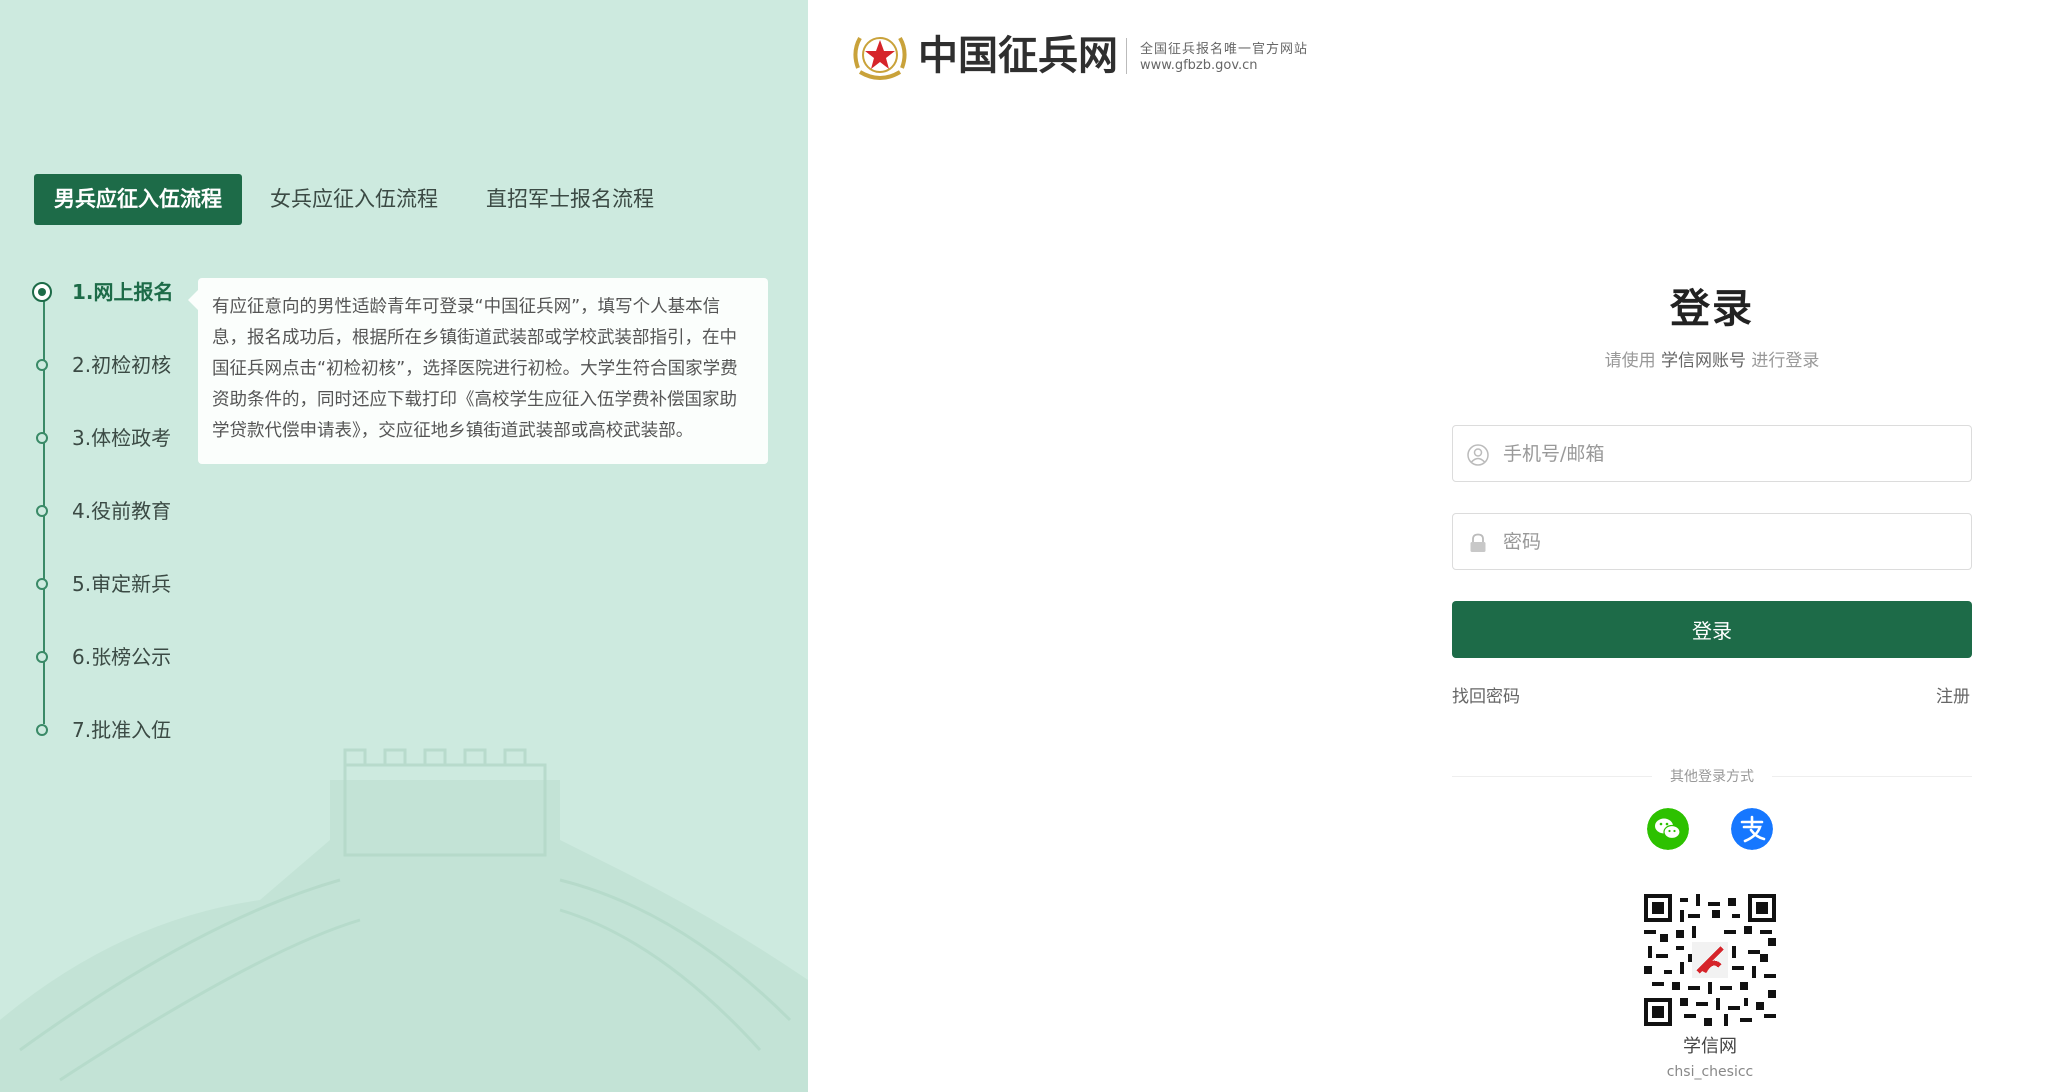 The height and width of the screenshot is (1092, 2048). I want to click on lock-icon, so click(1478, 542).